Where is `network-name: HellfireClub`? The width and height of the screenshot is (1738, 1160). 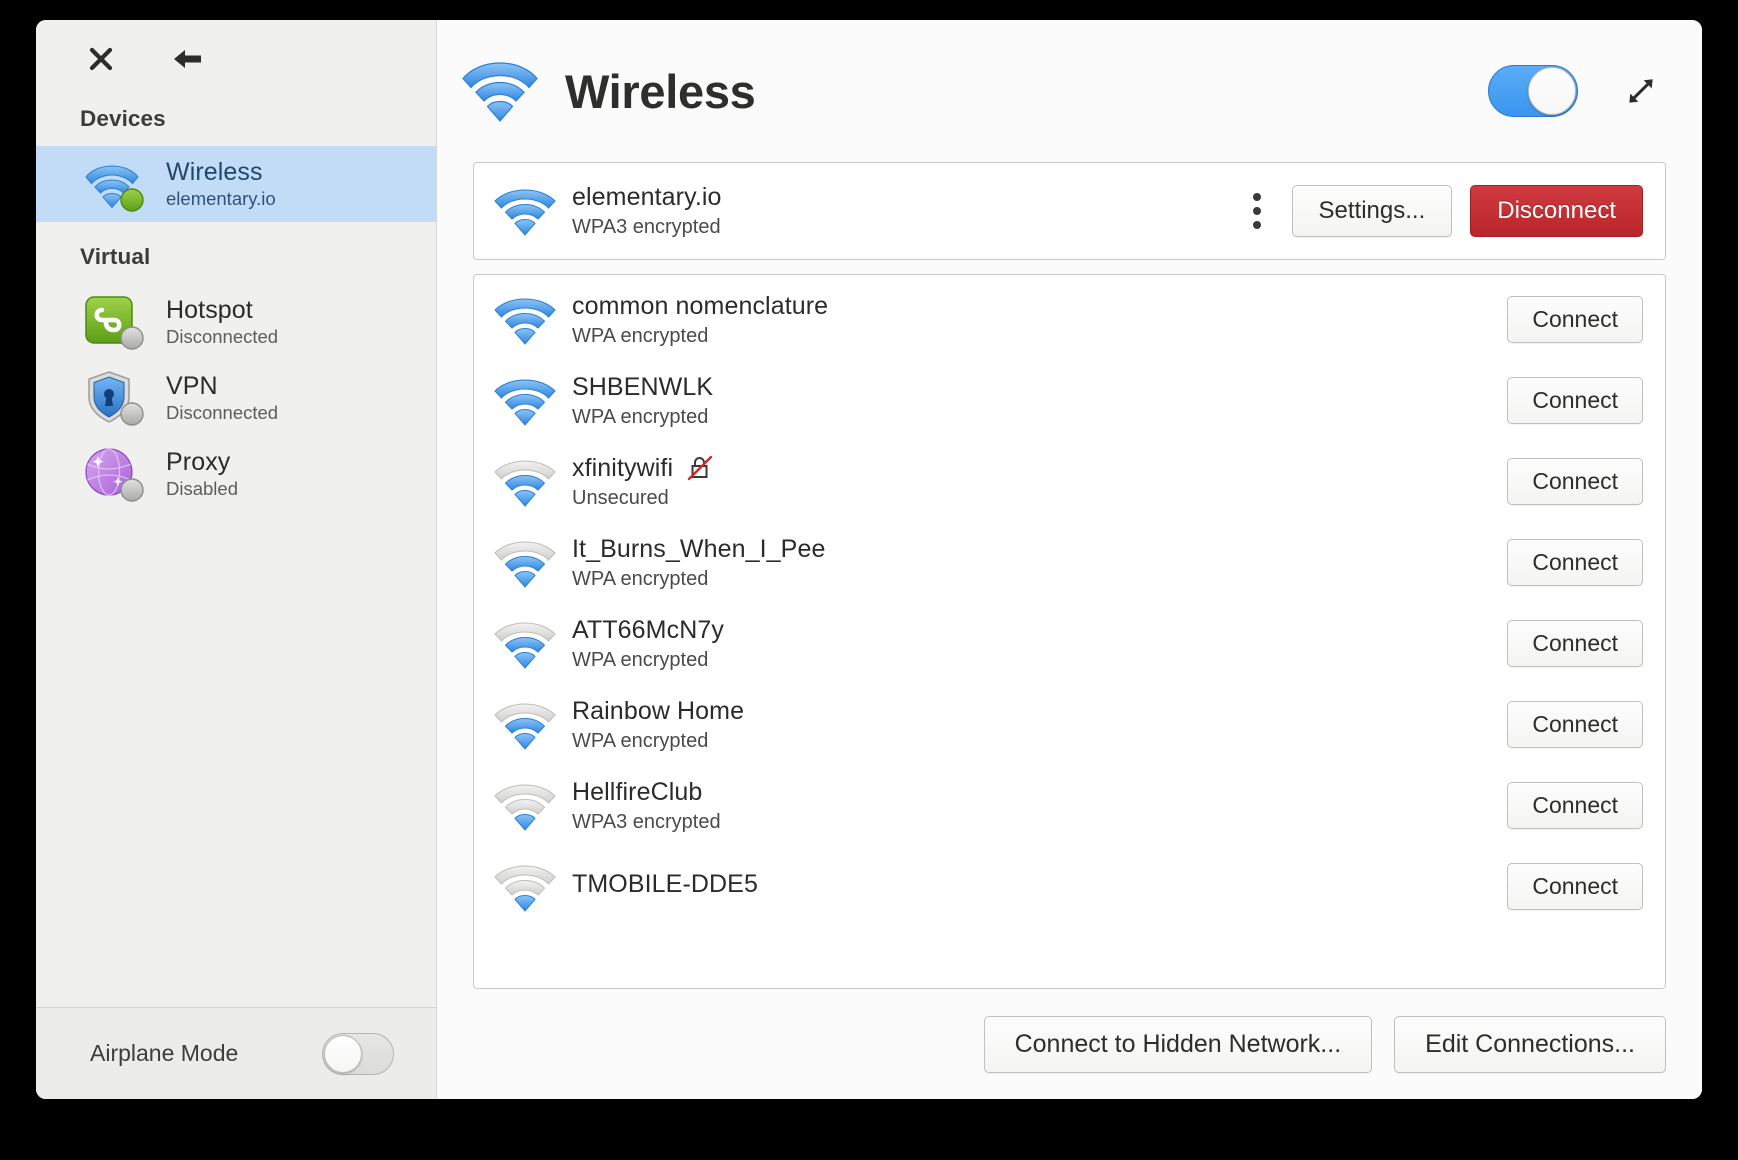 network-name: HellfireClub is located at coordinates (637, 791).